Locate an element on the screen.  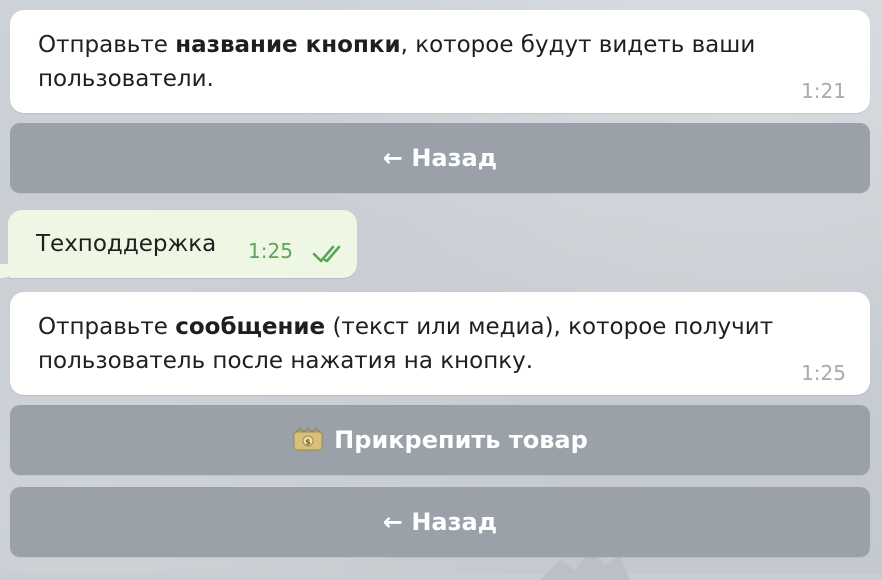
message-text-bold: сообщение is located at coordinates (250, 327).